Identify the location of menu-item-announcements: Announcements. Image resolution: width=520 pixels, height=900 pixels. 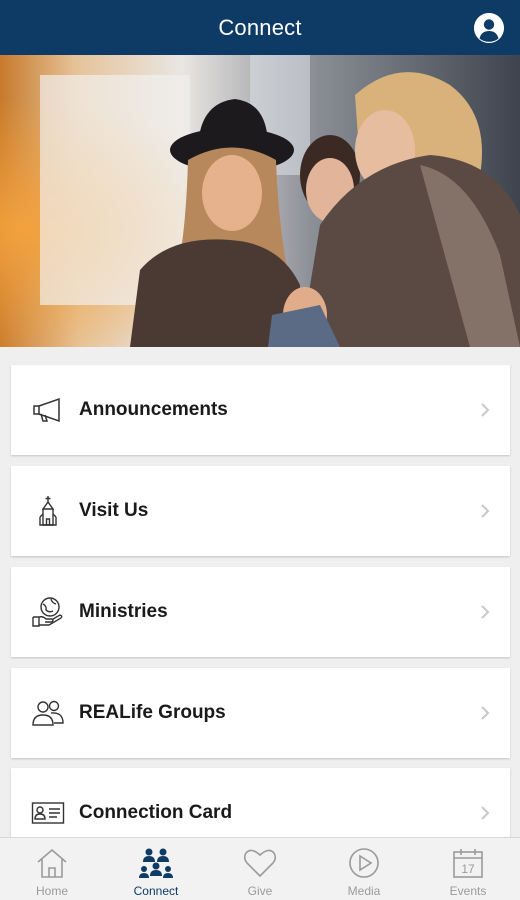
(260, 410).